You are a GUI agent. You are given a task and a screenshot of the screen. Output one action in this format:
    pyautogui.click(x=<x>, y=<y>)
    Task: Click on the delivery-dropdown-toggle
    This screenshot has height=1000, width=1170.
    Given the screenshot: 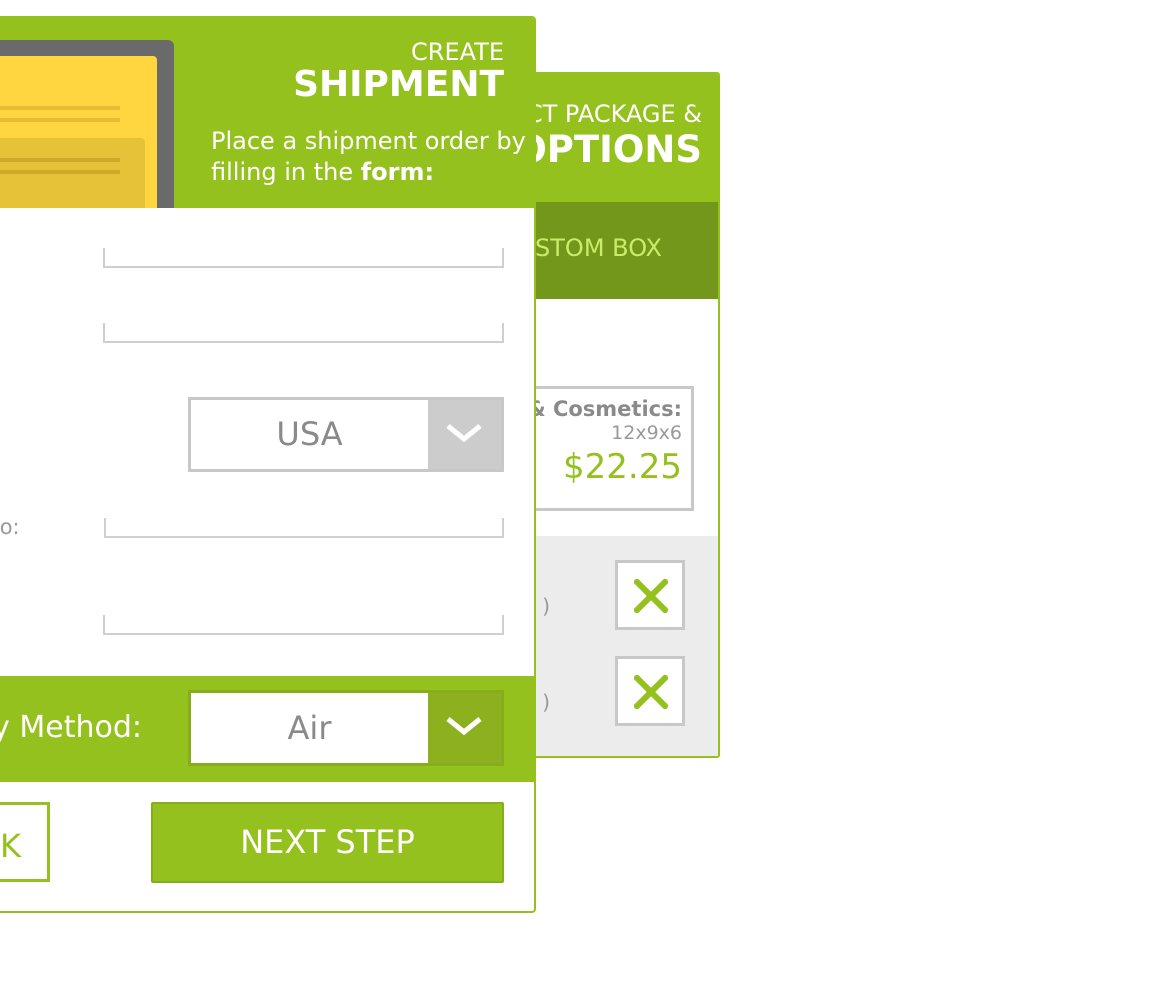 What is the action you would take?
    pyautogui.click(x=464, y=728)
    